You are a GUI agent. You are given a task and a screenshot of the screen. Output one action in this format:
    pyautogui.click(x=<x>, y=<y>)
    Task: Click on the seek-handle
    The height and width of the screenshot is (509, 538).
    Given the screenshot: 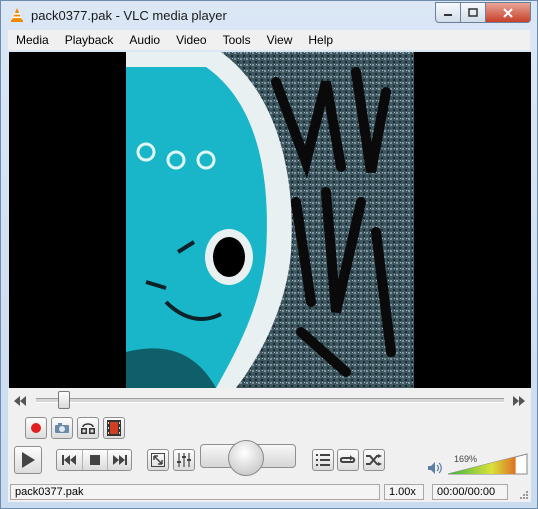 What is the action you would take?
    pyautogui.click(x=64, y=400)
    